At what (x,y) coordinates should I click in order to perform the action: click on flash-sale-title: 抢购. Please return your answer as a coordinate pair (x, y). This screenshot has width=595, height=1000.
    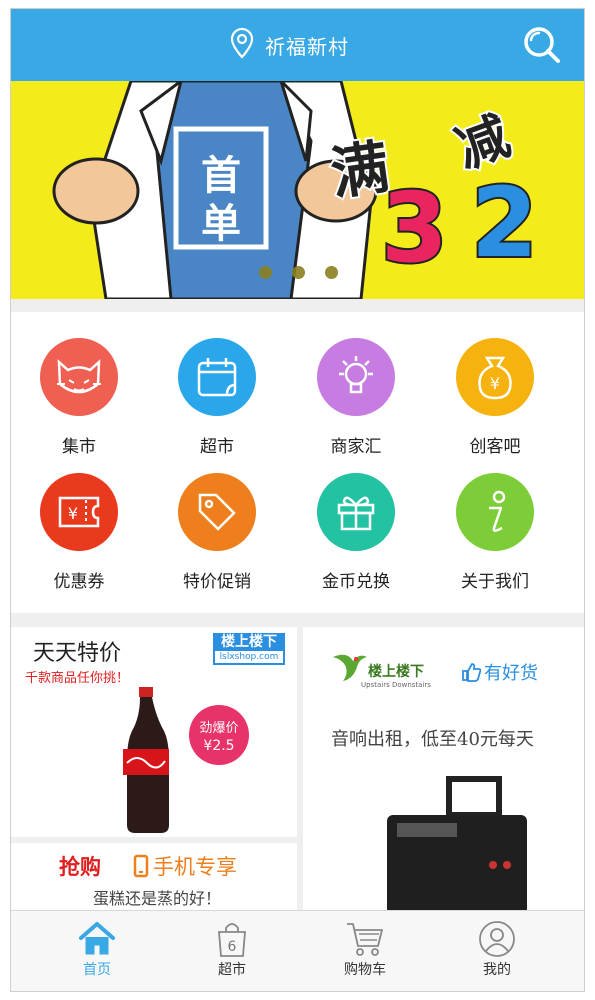
    Looking at the image, I should click on (80, 867).